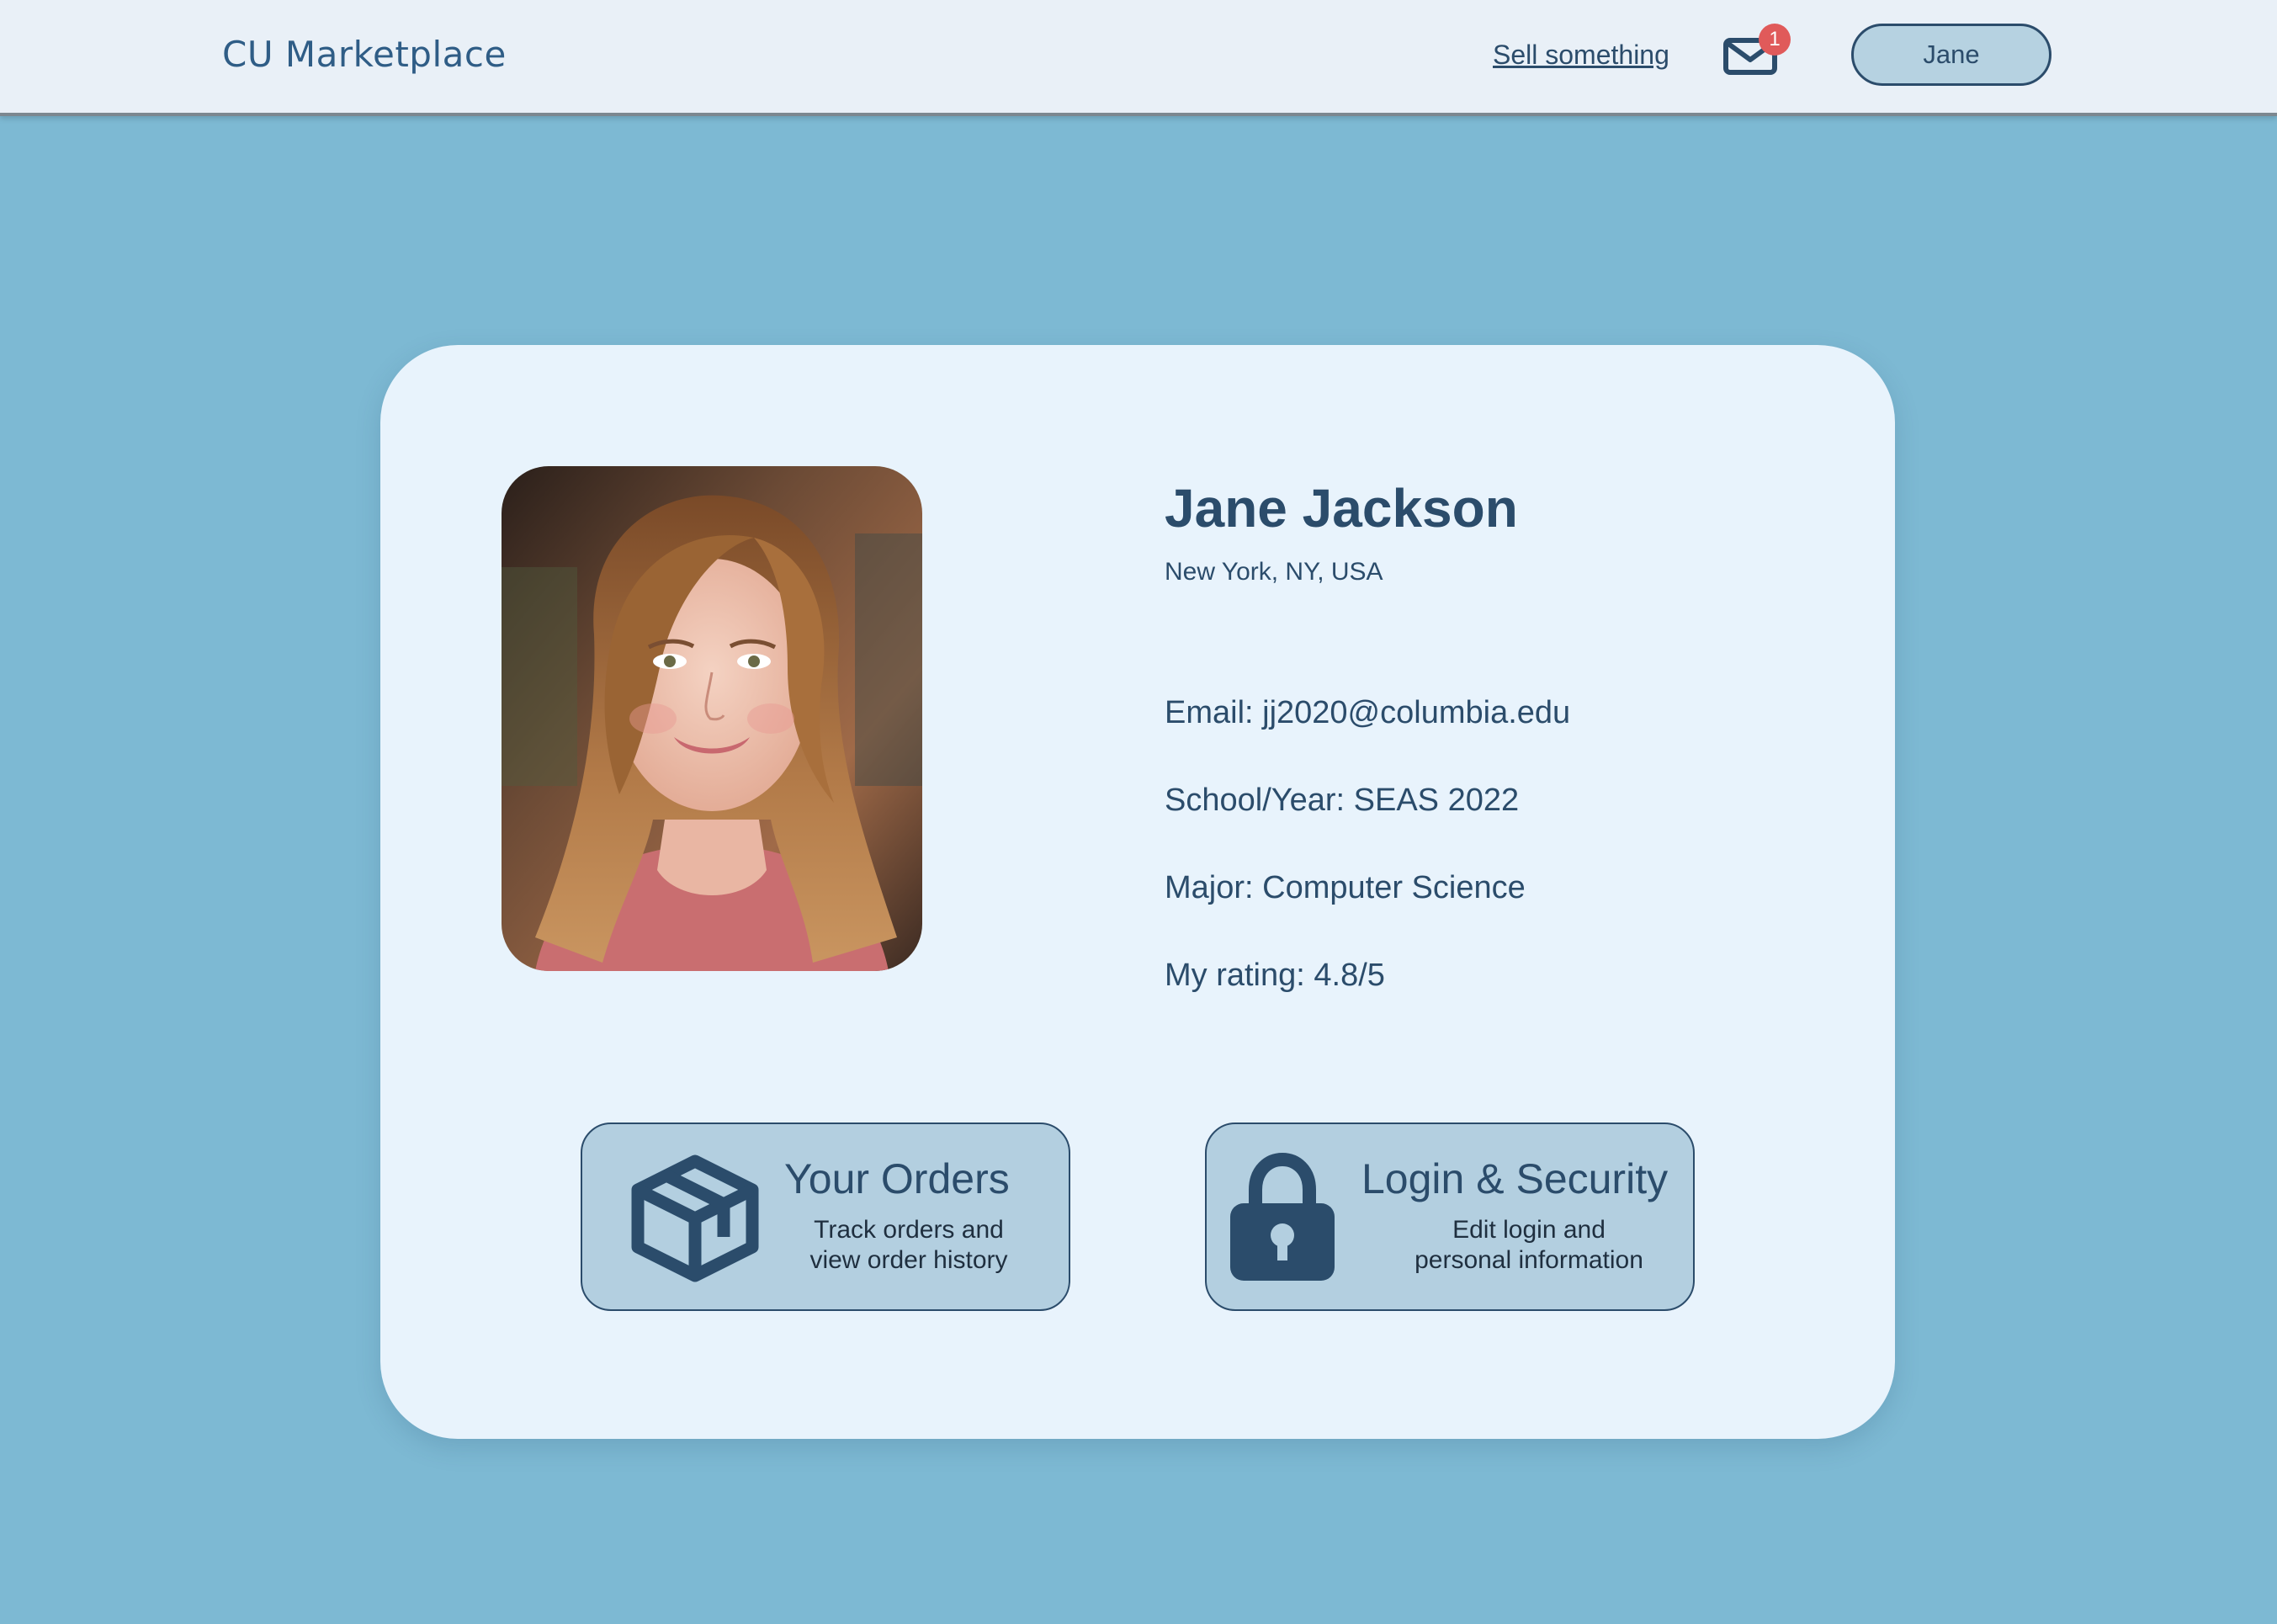 Image resolution: width=2277 pixels, height=1624 pixels. I want to click on login-security-subtitle: Edit login and personal information, so click(1528, 1245).